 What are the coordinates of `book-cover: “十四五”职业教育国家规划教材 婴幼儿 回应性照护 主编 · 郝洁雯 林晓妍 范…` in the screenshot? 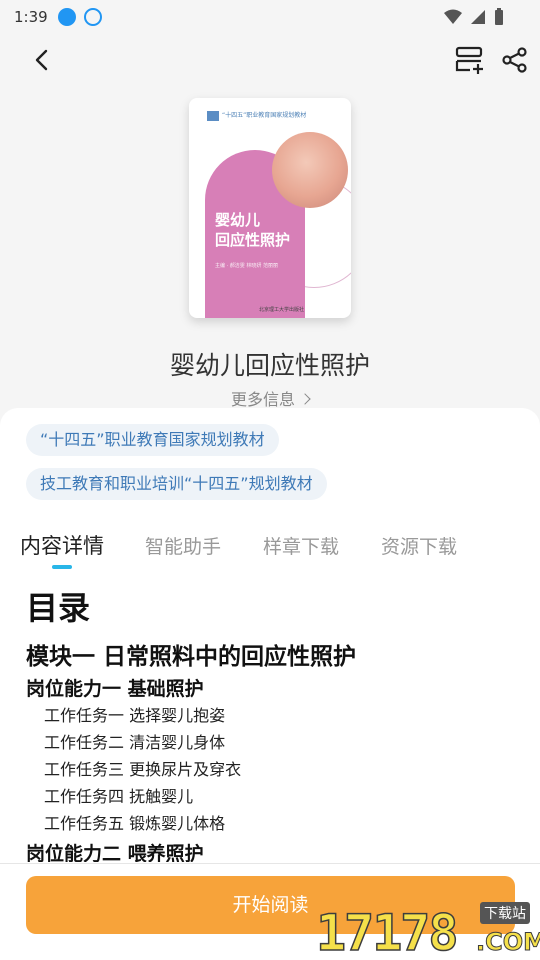 It's located at (270, 208).